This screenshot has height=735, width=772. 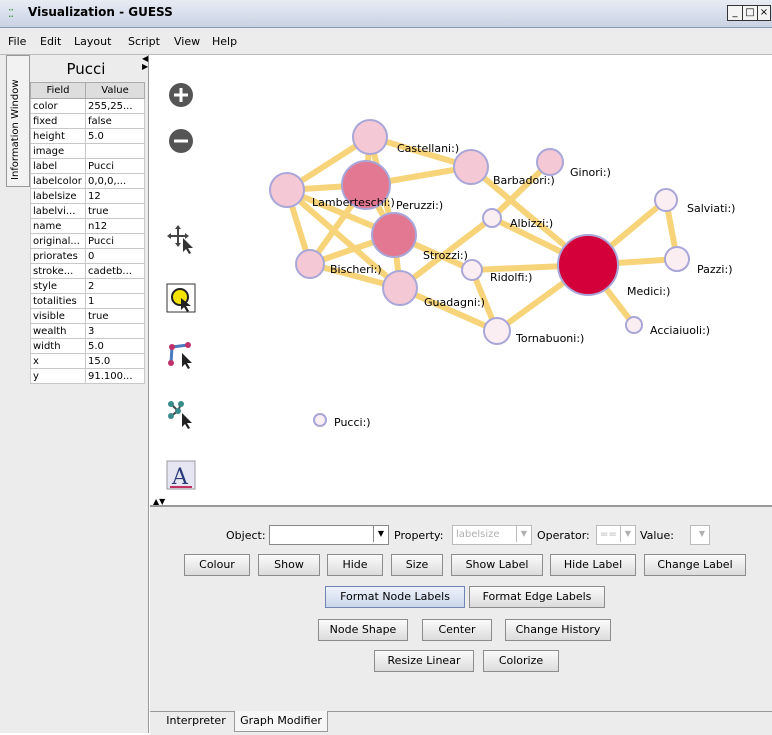 I want to click on table-row: height 5.0, so click(x=87, y=136).